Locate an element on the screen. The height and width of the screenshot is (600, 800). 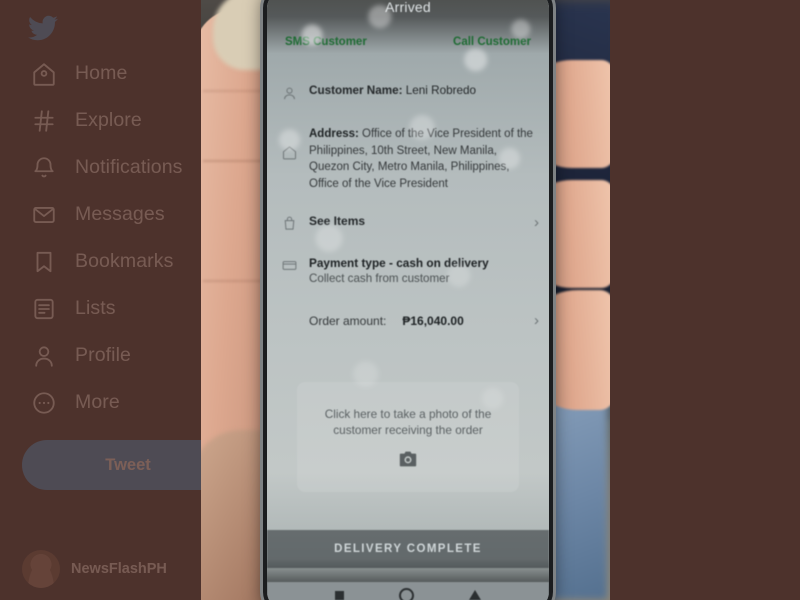
photo-cta-line-2: customer receiving the order is located at coordinates (408, 430).